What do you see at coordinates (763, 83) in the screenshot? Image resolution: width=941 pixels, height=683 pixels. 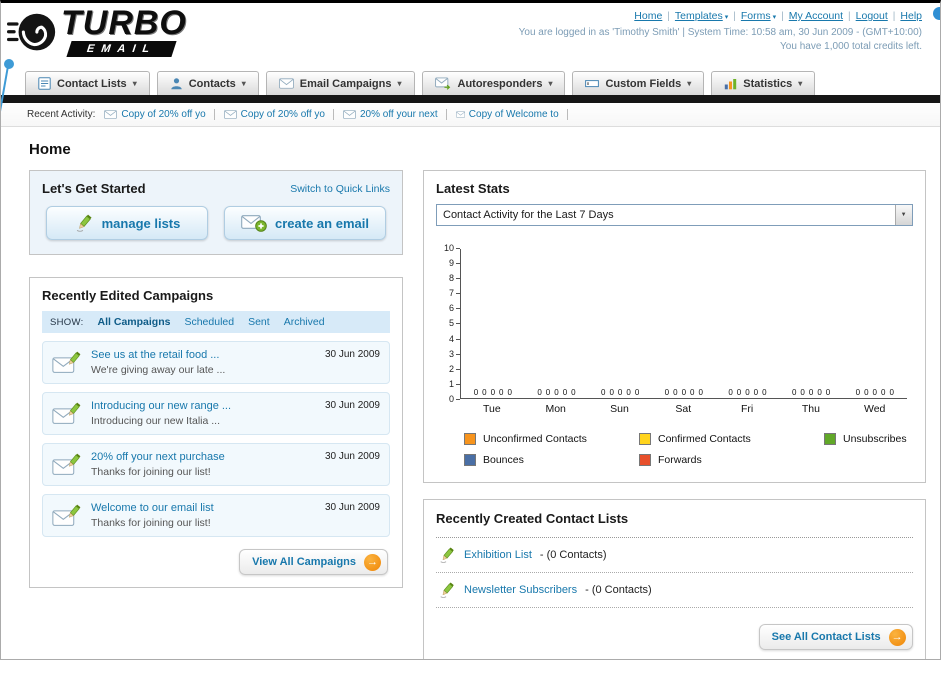 I see `tab-statistics: Statistics ▾` at bounding box center [763, 83].